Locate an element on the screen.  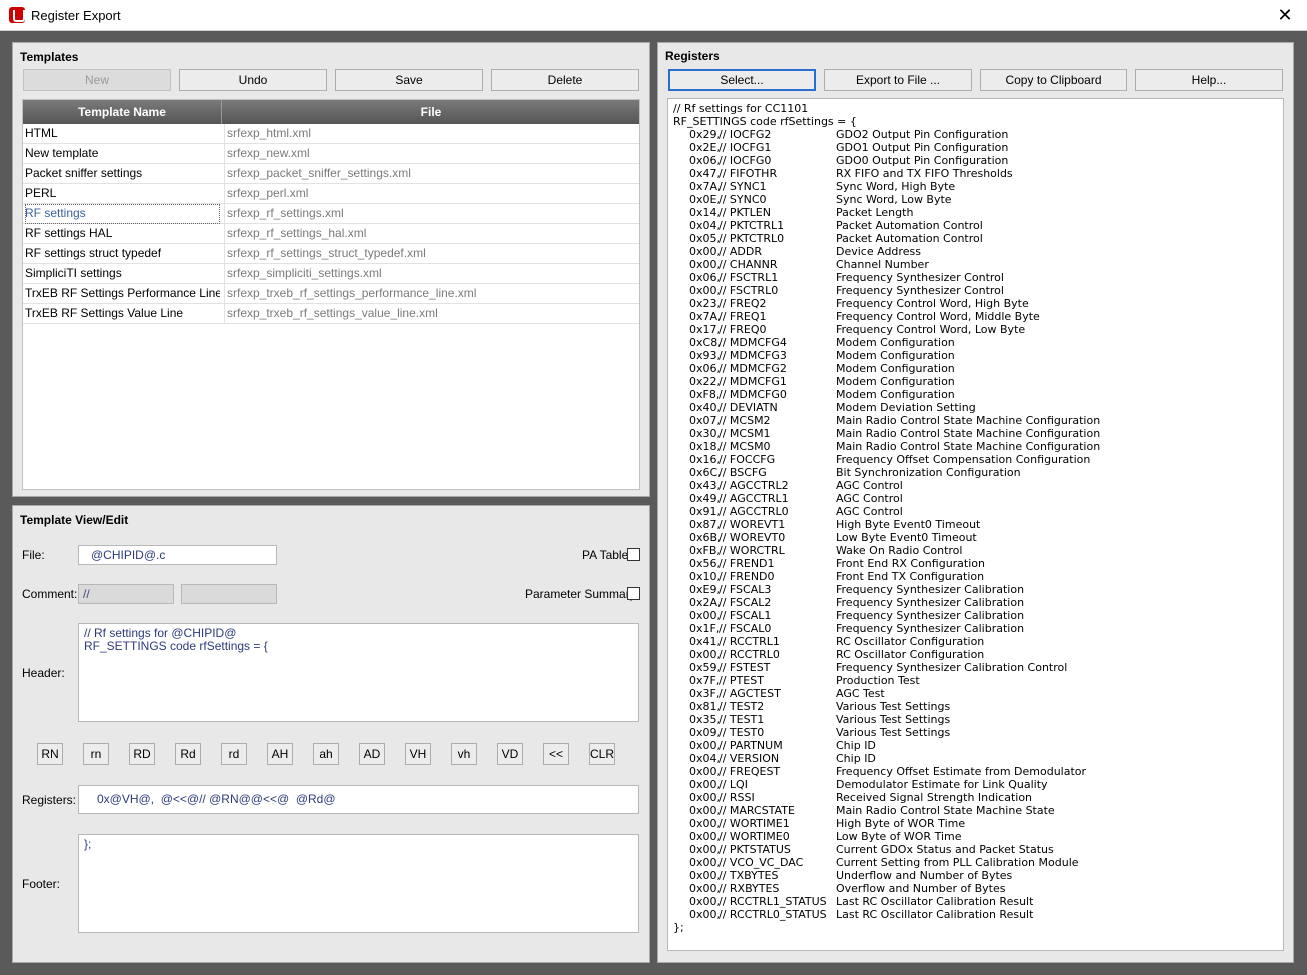
parameter-summary-checkbox is located at coordinates (633, 593).